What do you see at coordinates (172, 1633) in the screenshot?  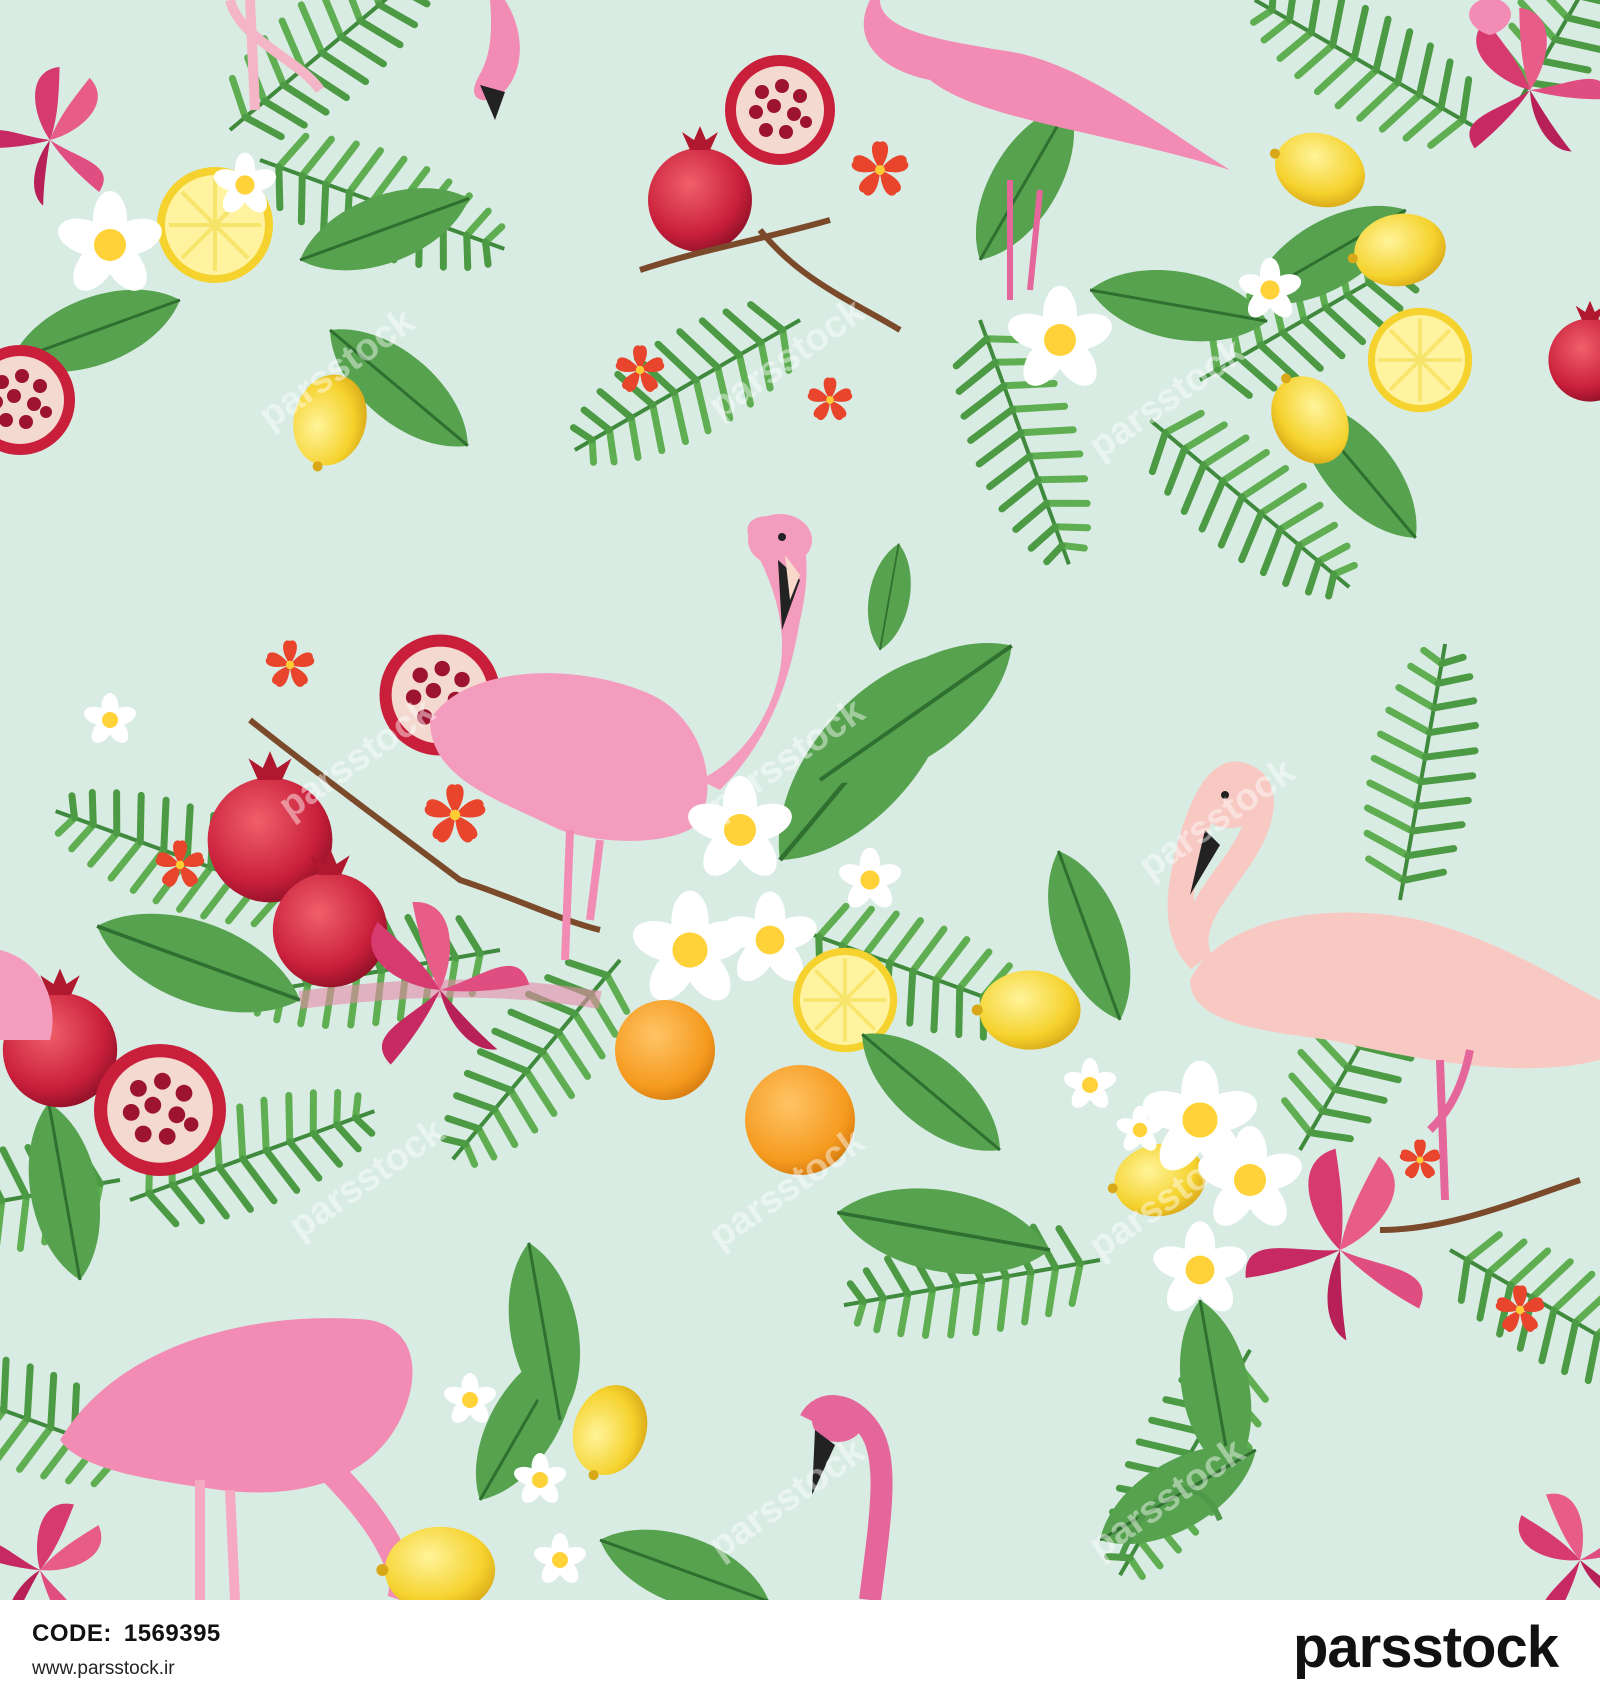 I see `code-value: 1569395` at bounding box center [172, 1633].